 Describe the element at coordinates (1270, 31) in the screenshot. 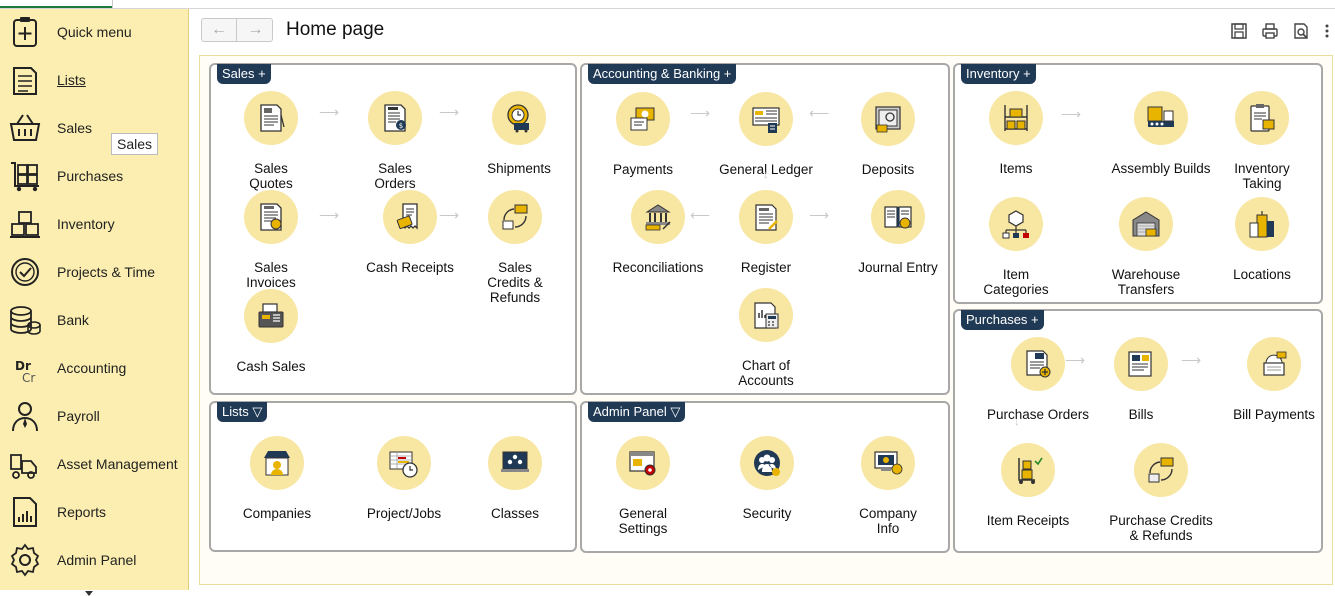

I see `print-icon` at that location.